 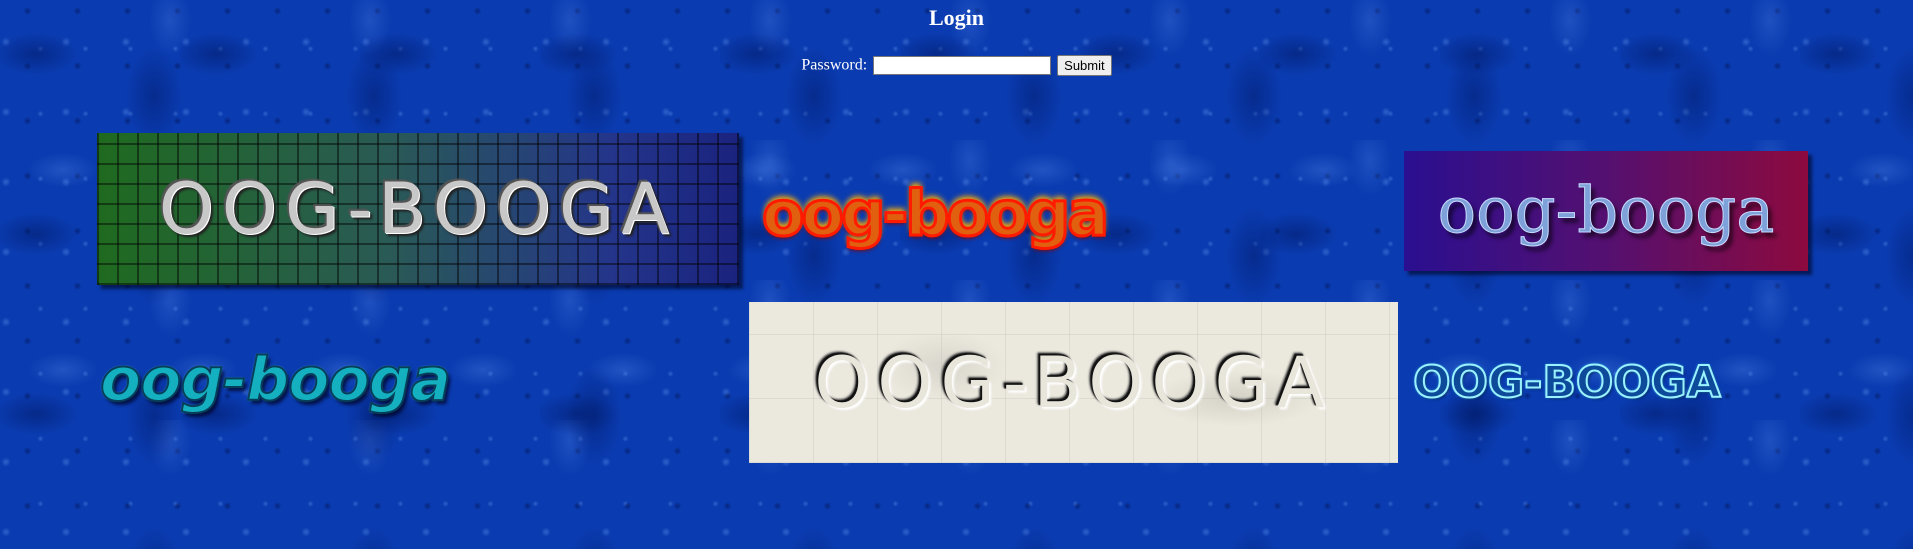 I want to click on oog-booga-purple-logo: oog-booga, so click(x=1606, y=211).